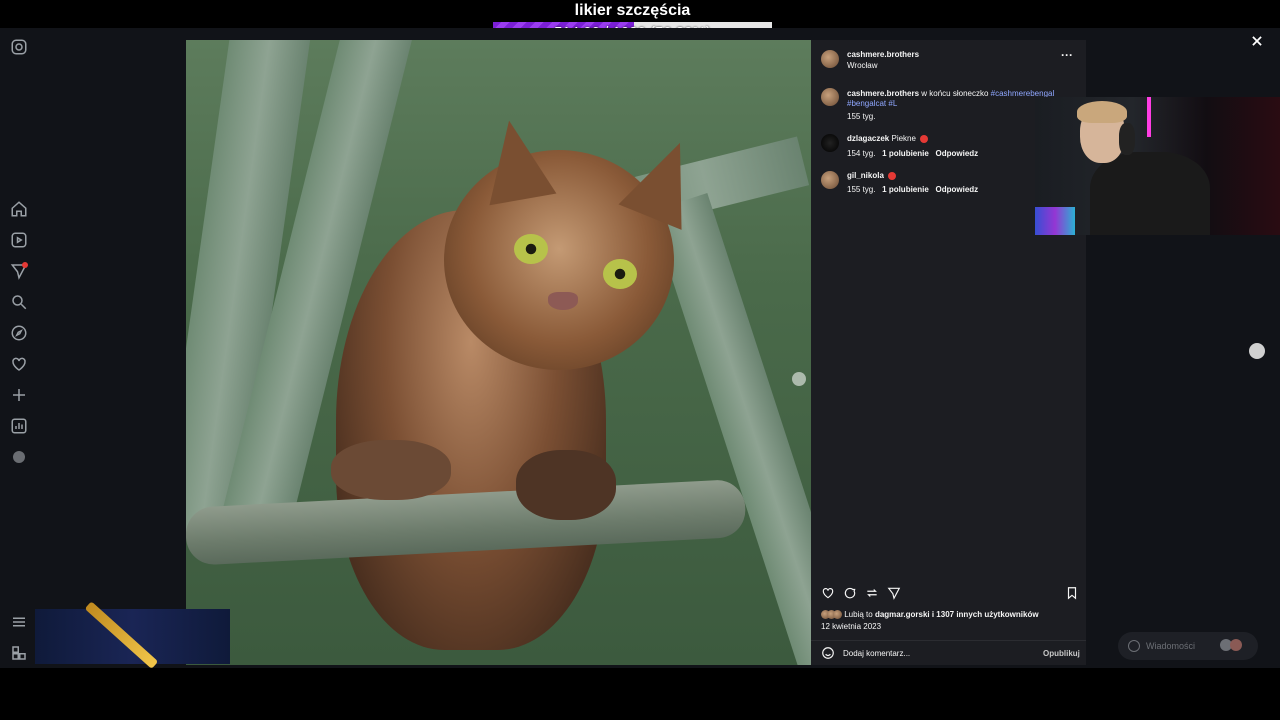  Describe the element at coordinates (1149, 117) in the screenshot. I see `webcam-light` at that location.